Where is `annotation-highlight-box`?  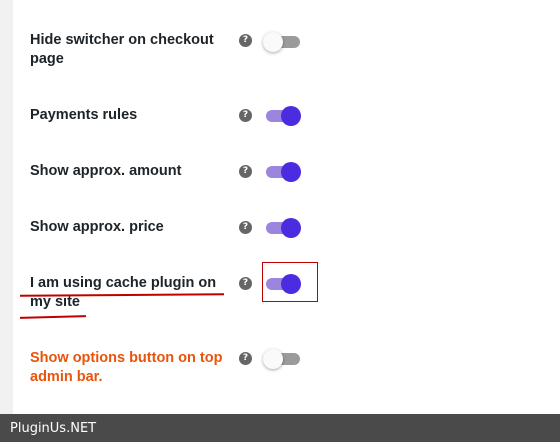 annotation-highlight-box is located at coordinates (290, 282).